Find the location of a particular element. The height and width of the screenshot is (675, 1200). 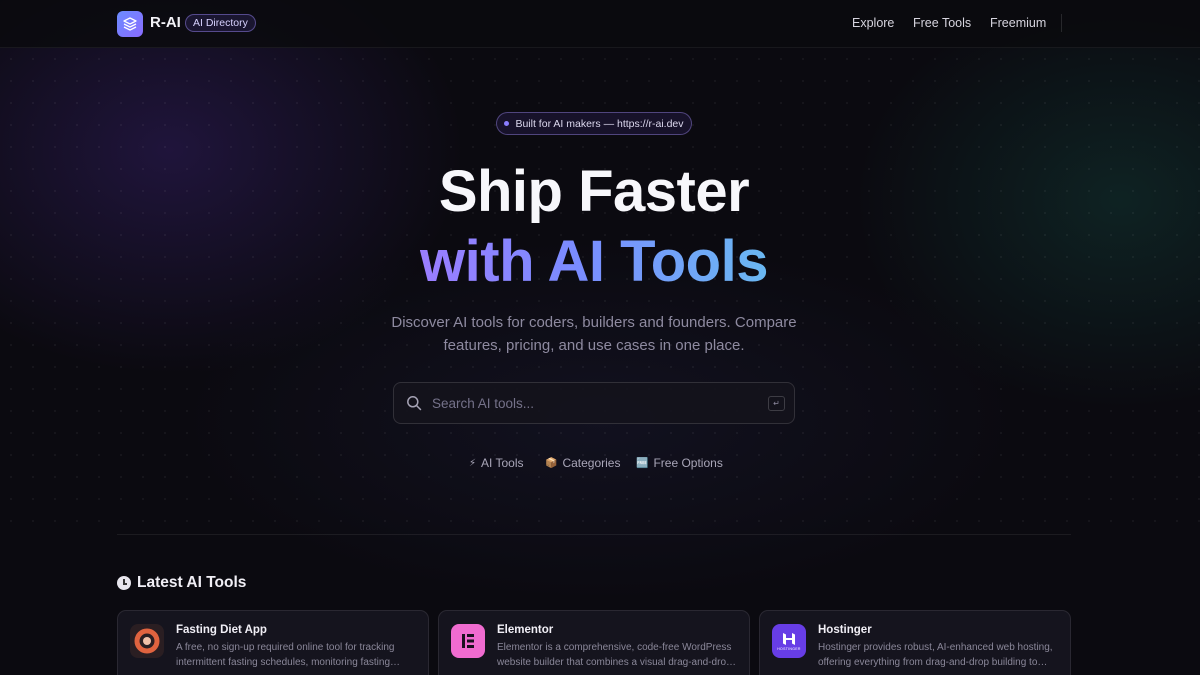

lightning-icon: ⚡ is located at coordinates (473, 463).